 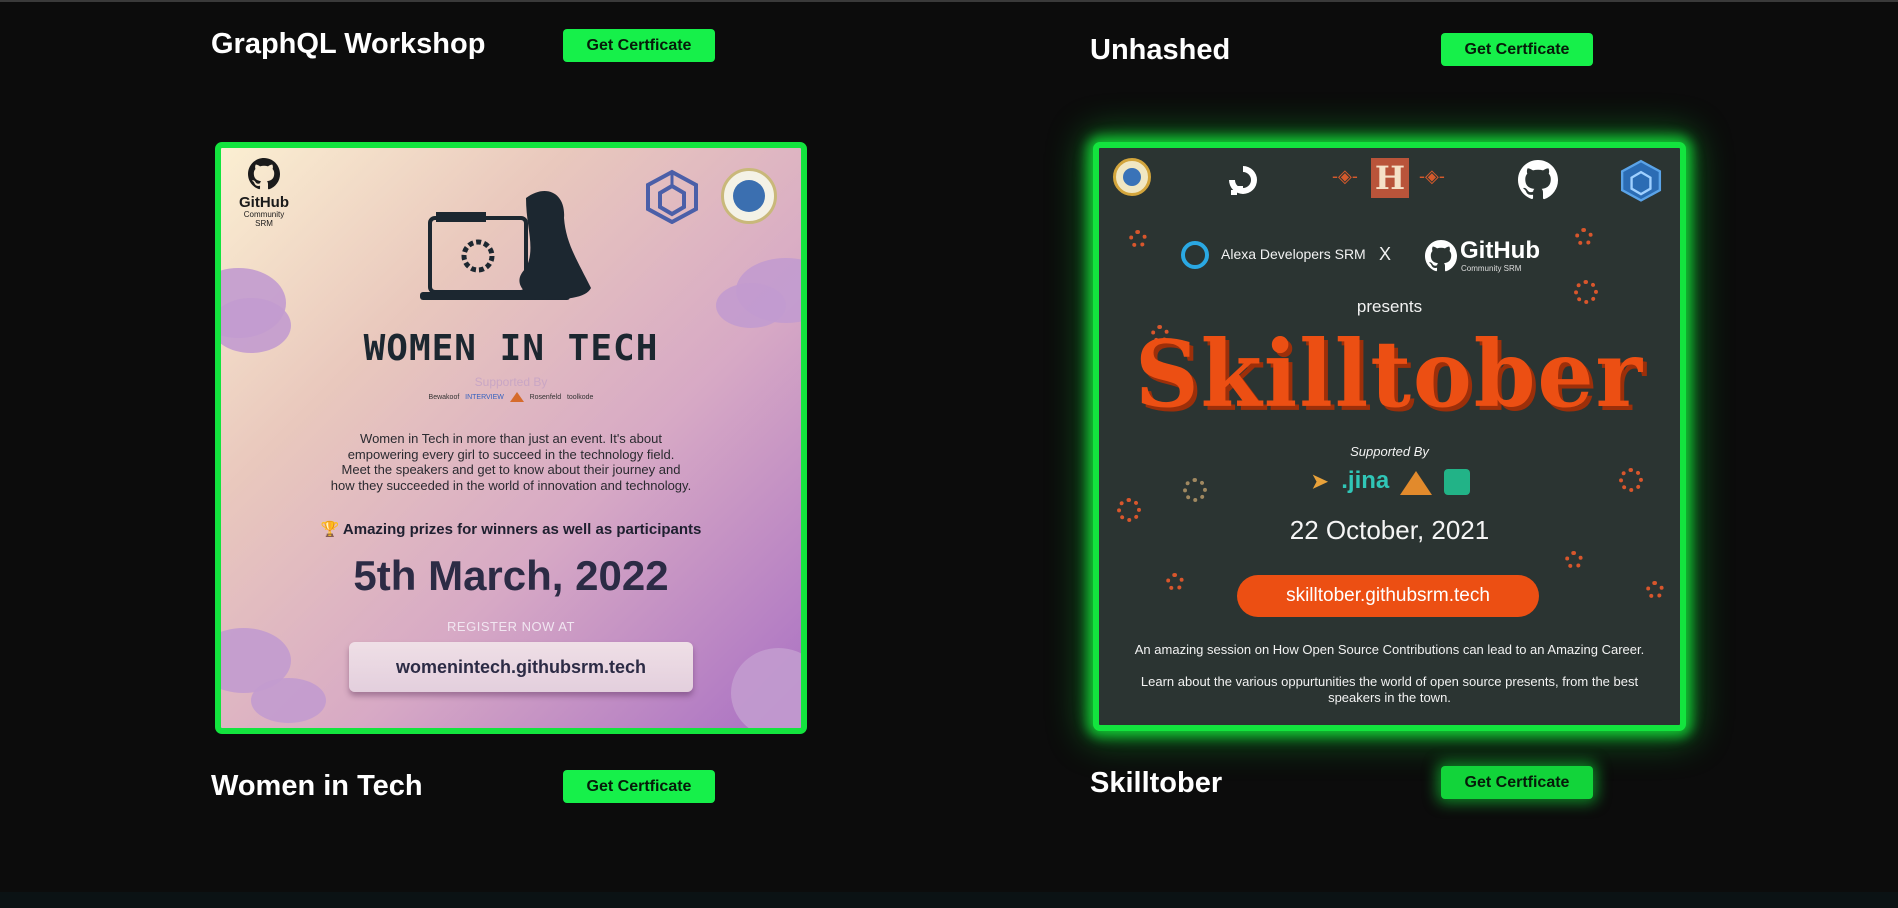 I want to click on register-url: womenintech.githubsrm.tech, so click(x=521, y=667).